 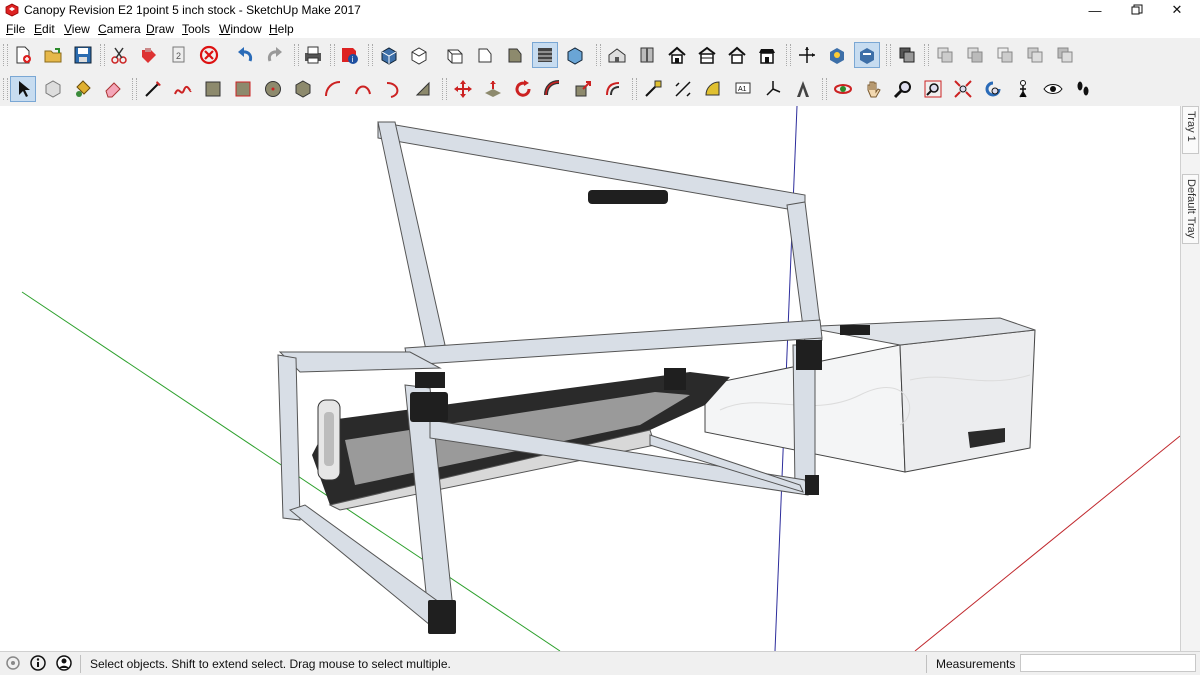 I want to click on solid-intersect-button, so click(x=1005, y=55).